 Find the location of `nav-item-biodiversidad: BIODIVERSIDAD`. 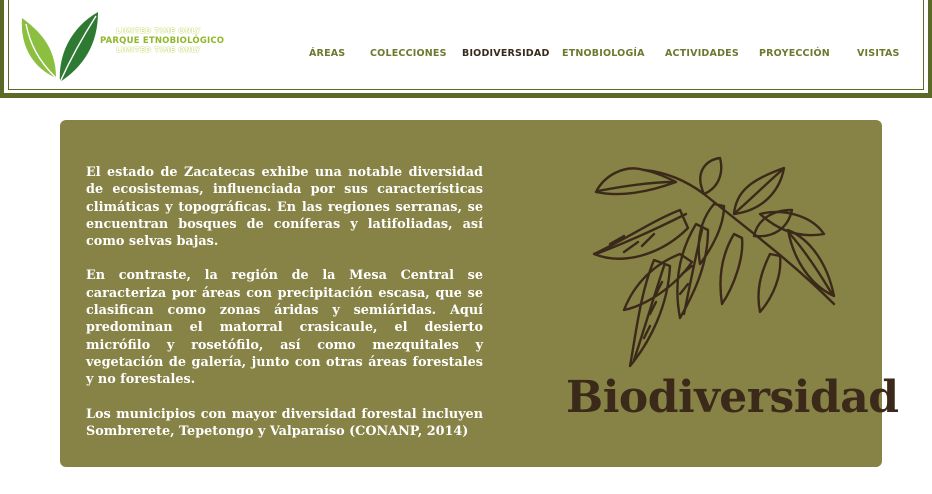

nav-item-biodiversidad: BIODIVERSIDAD is located at coordinates (506, 53).